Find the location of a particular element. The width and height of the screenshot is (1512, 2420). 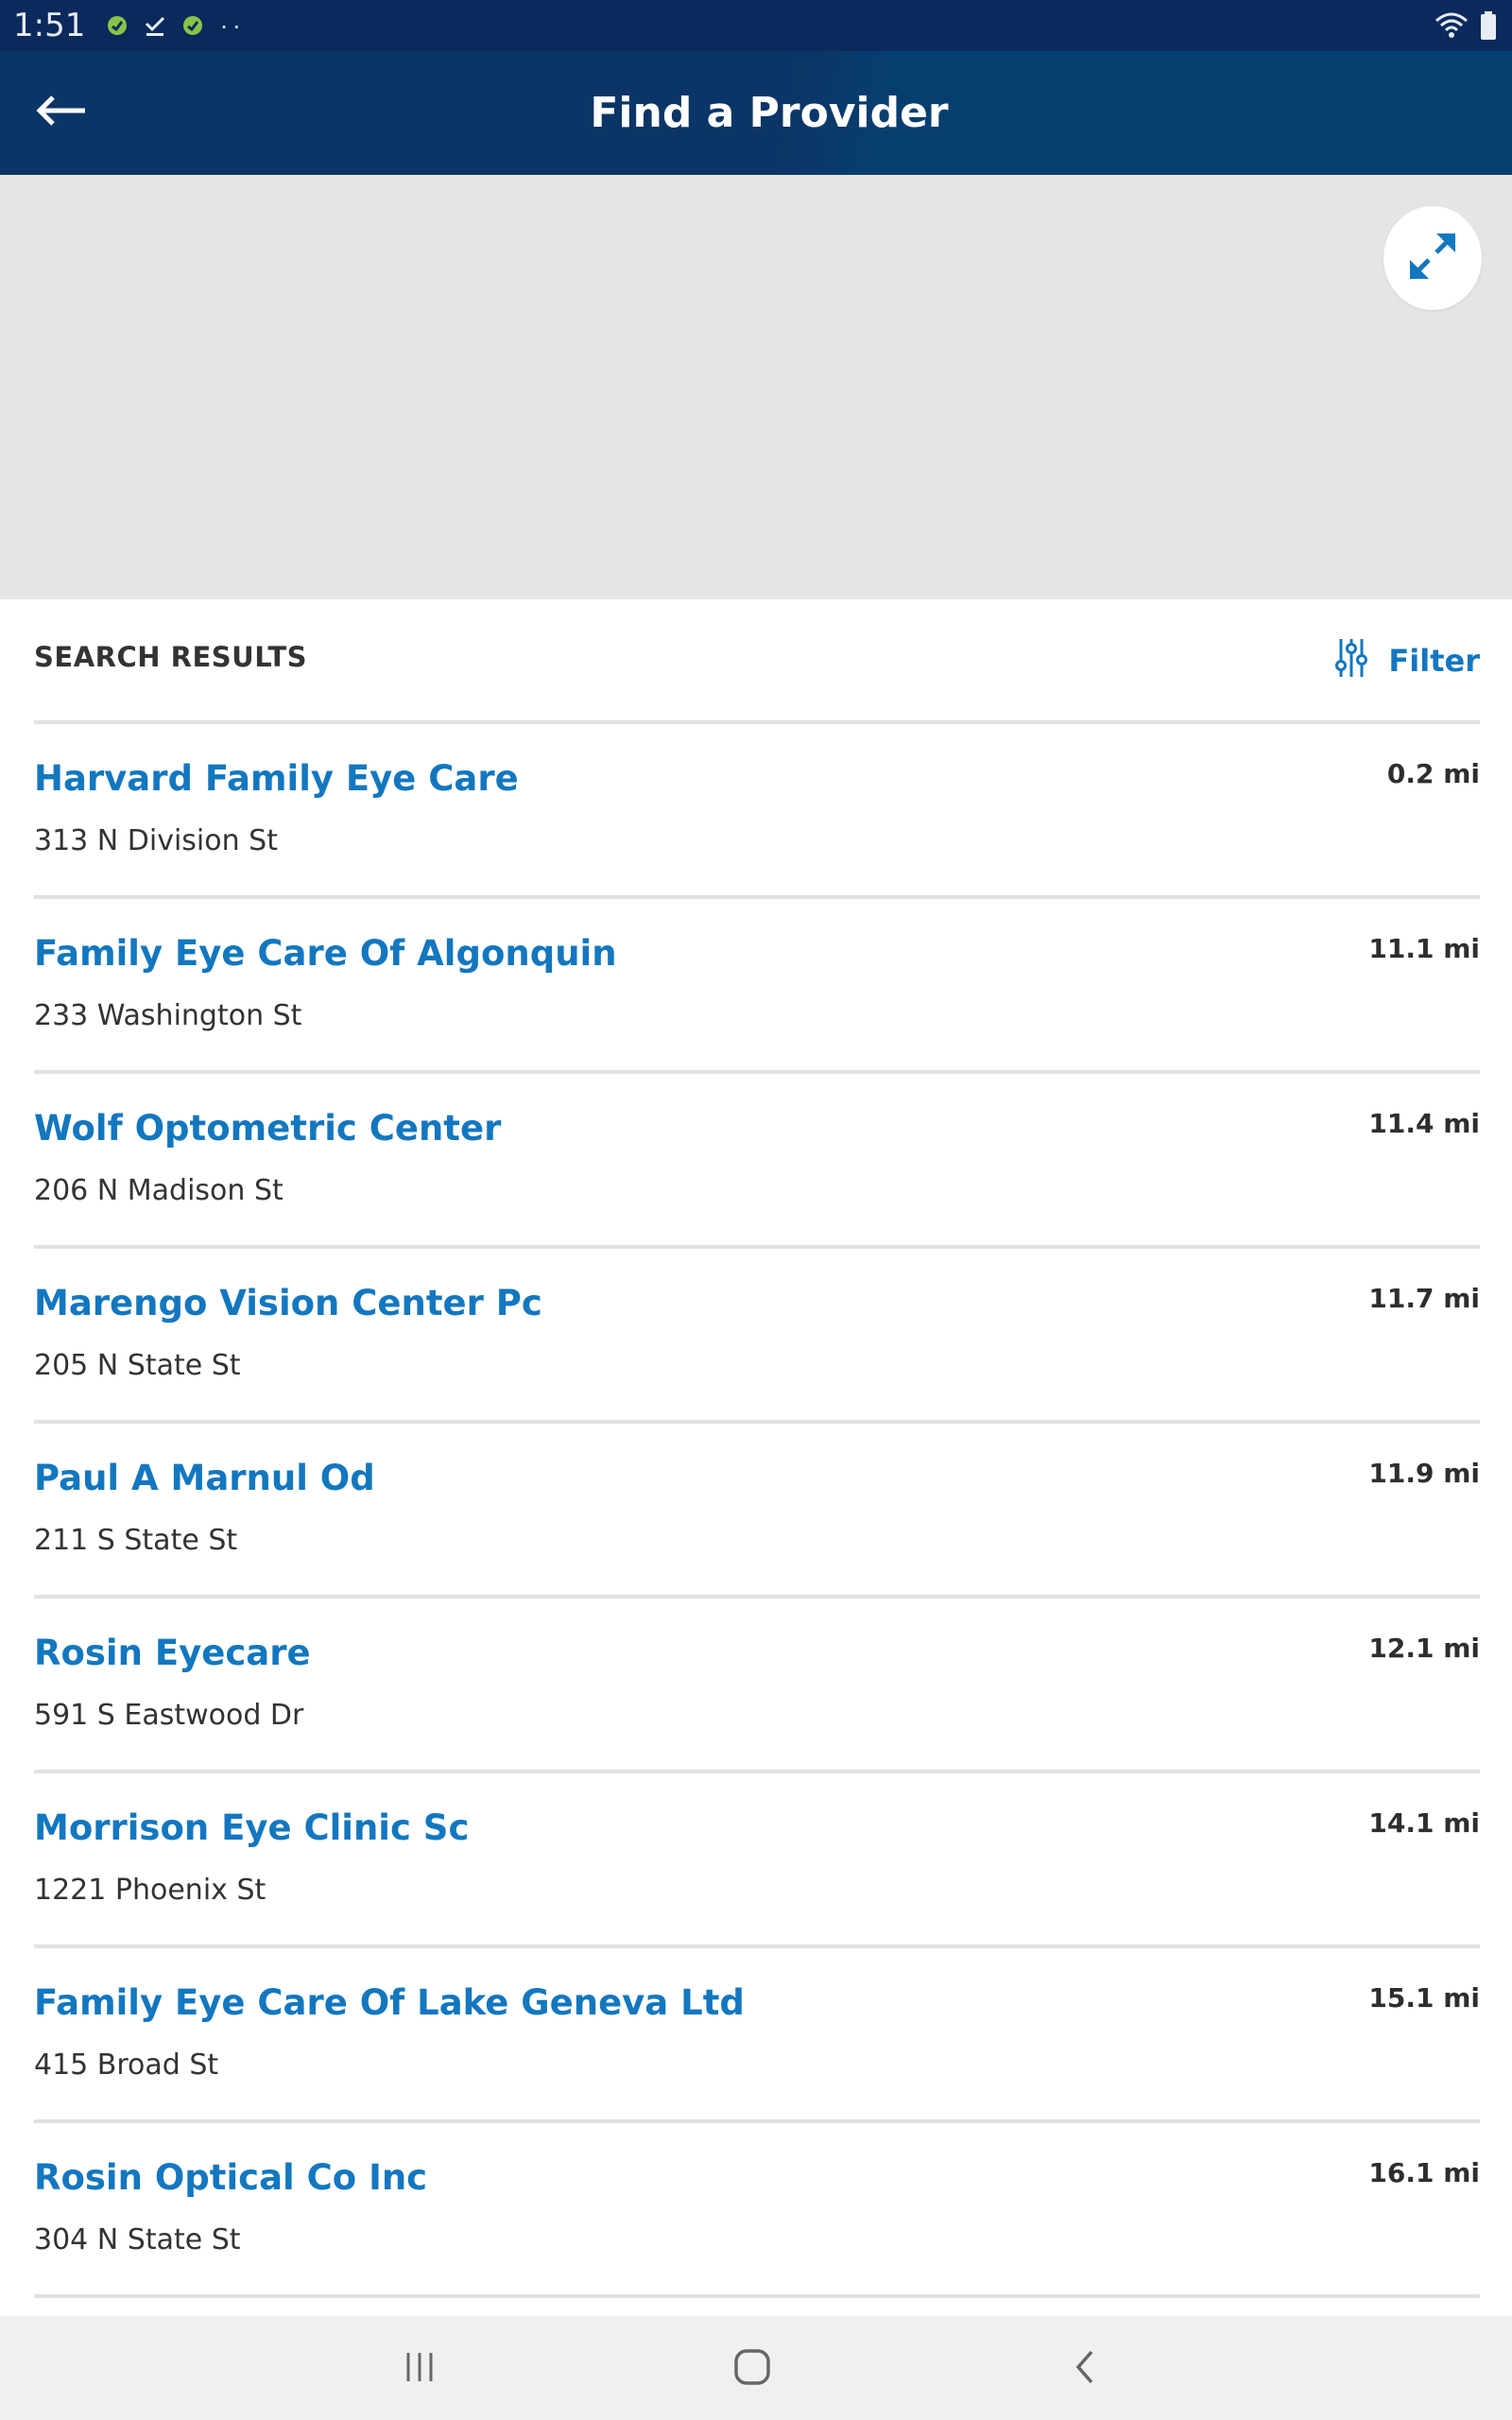

recent-apps-icon is located at coordinates (420, 2369).